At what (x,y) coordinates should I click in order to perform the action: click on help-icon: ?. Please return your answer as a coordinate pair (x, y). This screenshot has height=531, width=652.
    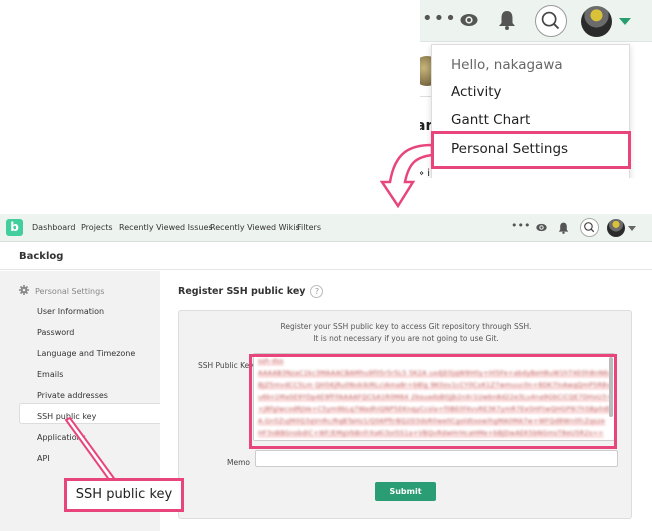
    Looking at the image, I should click on (317, 291).